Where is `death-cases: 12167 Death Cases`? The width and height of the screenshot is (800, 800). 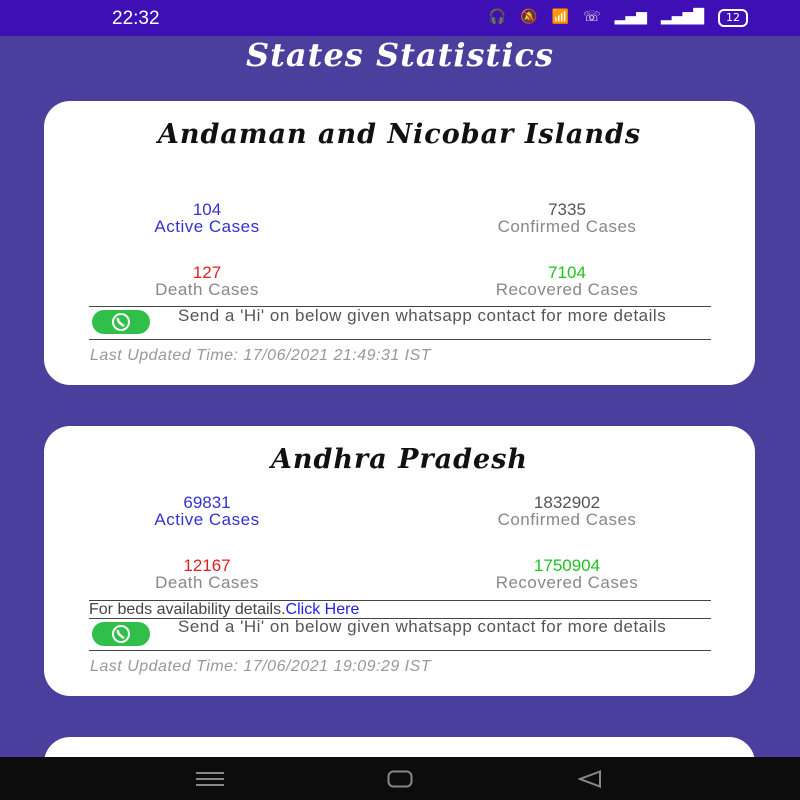 death-cases: 12167 Death Cases is located at coordinates (207, 574).